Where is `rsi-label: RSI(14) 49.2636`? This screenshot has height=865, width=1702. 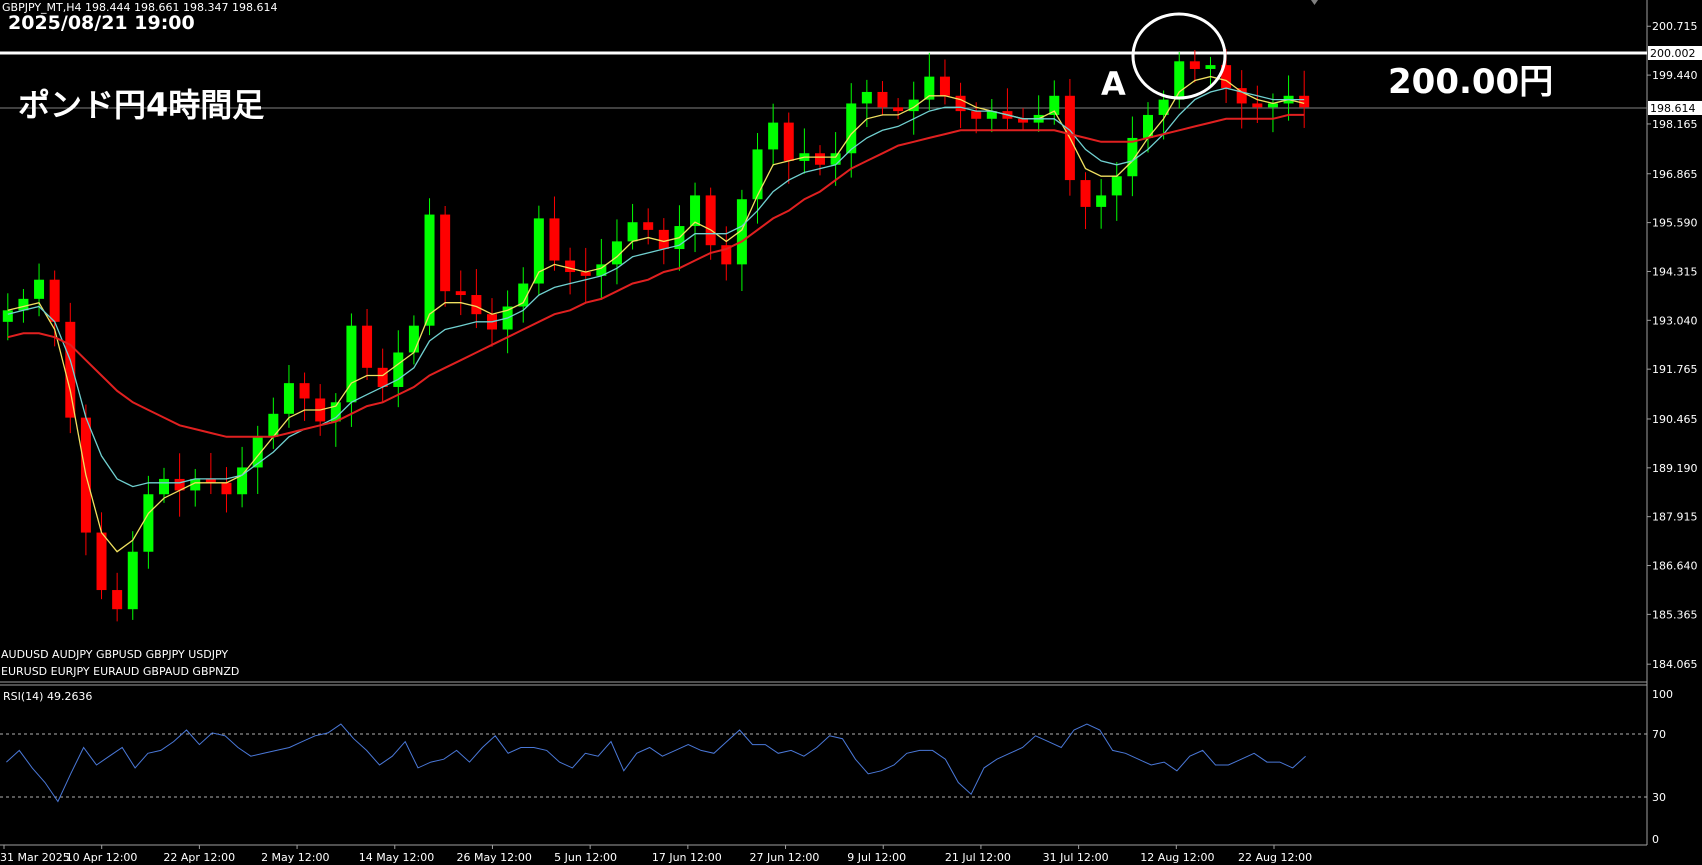
rsi-label: RSI(14) 49.2636 is located at coordinates (47, 696).